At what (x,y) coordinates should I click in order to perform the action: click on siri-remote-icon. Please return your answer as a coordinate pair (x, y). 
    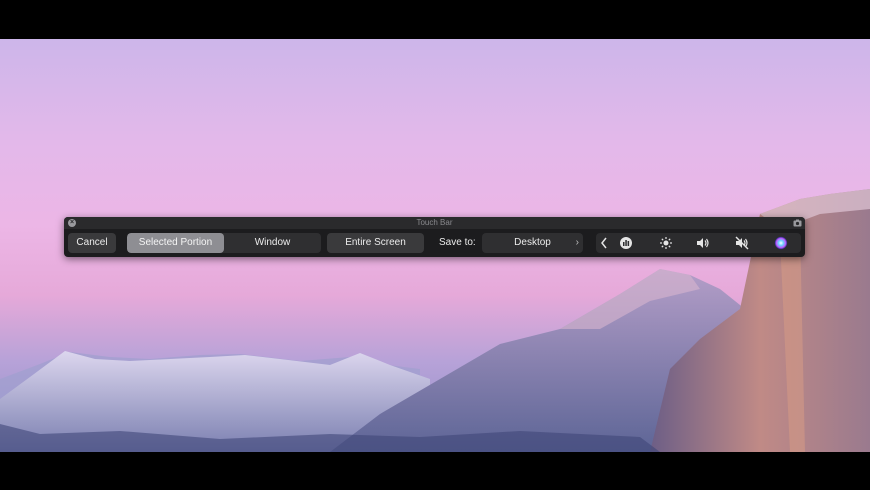
    Looking at the image, I should click on (626, 243).